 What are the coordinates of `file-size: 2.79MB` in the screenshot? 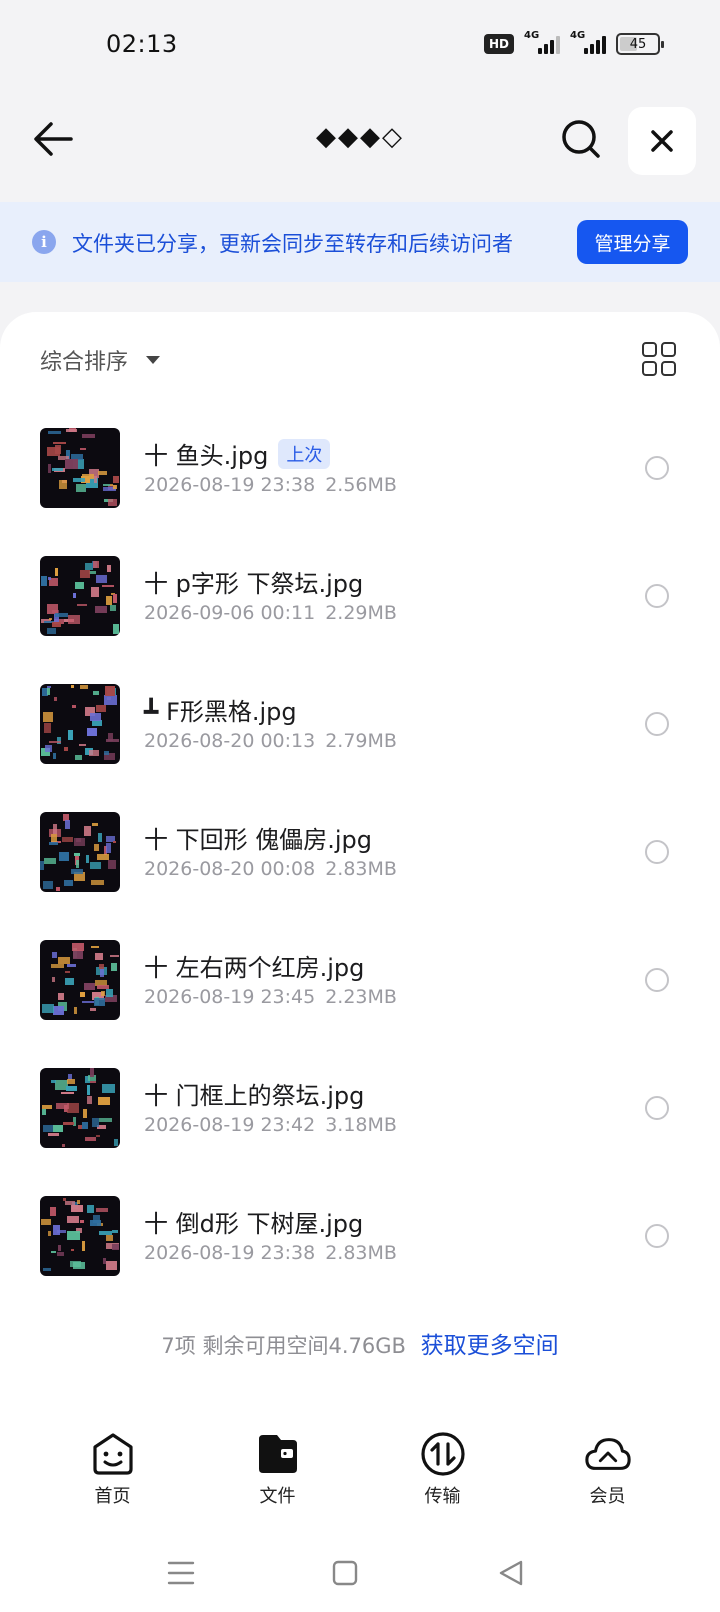 It's located at (361, 741).